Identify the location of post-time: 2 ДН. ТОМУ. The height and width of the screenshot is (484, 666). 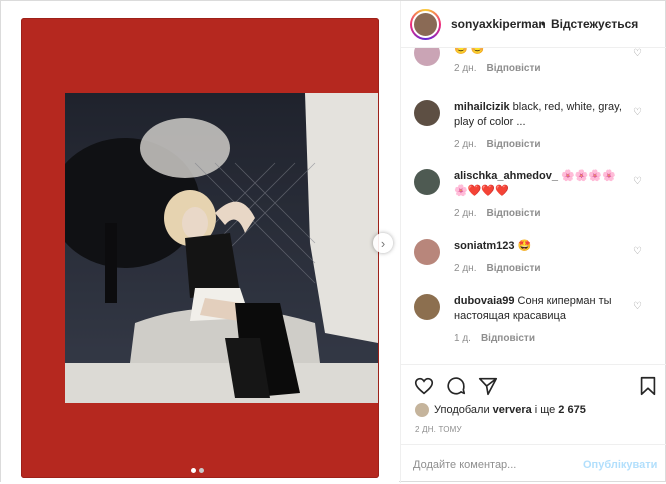
(438, 429).